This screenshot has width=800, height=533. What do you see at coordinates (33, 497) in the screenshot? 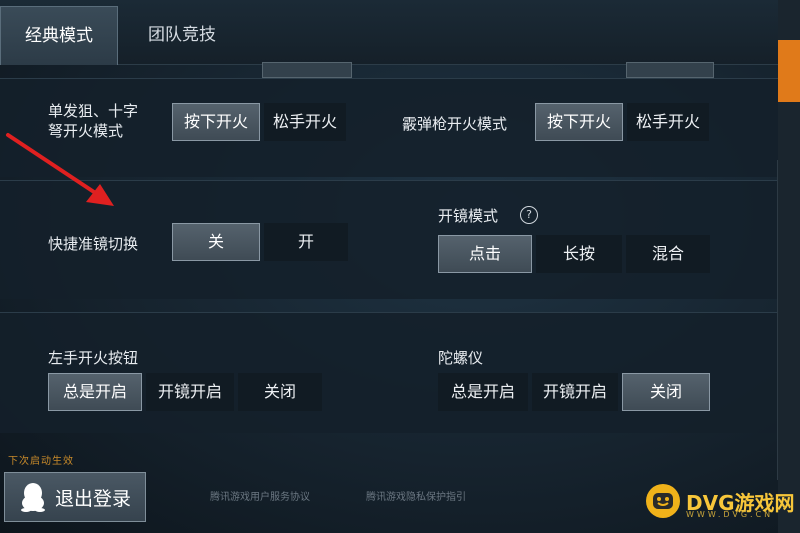
I see `qq-penguin-icon` at bounding box center [33, 497].